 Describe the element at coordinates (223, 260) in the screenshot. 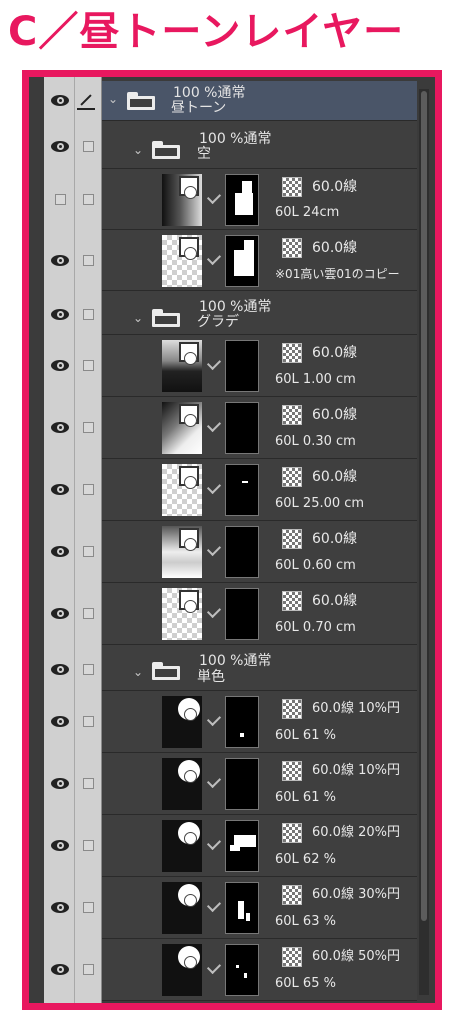

I see `layer-row: 60.0線 ※01高い雲01のコピー` at that location.